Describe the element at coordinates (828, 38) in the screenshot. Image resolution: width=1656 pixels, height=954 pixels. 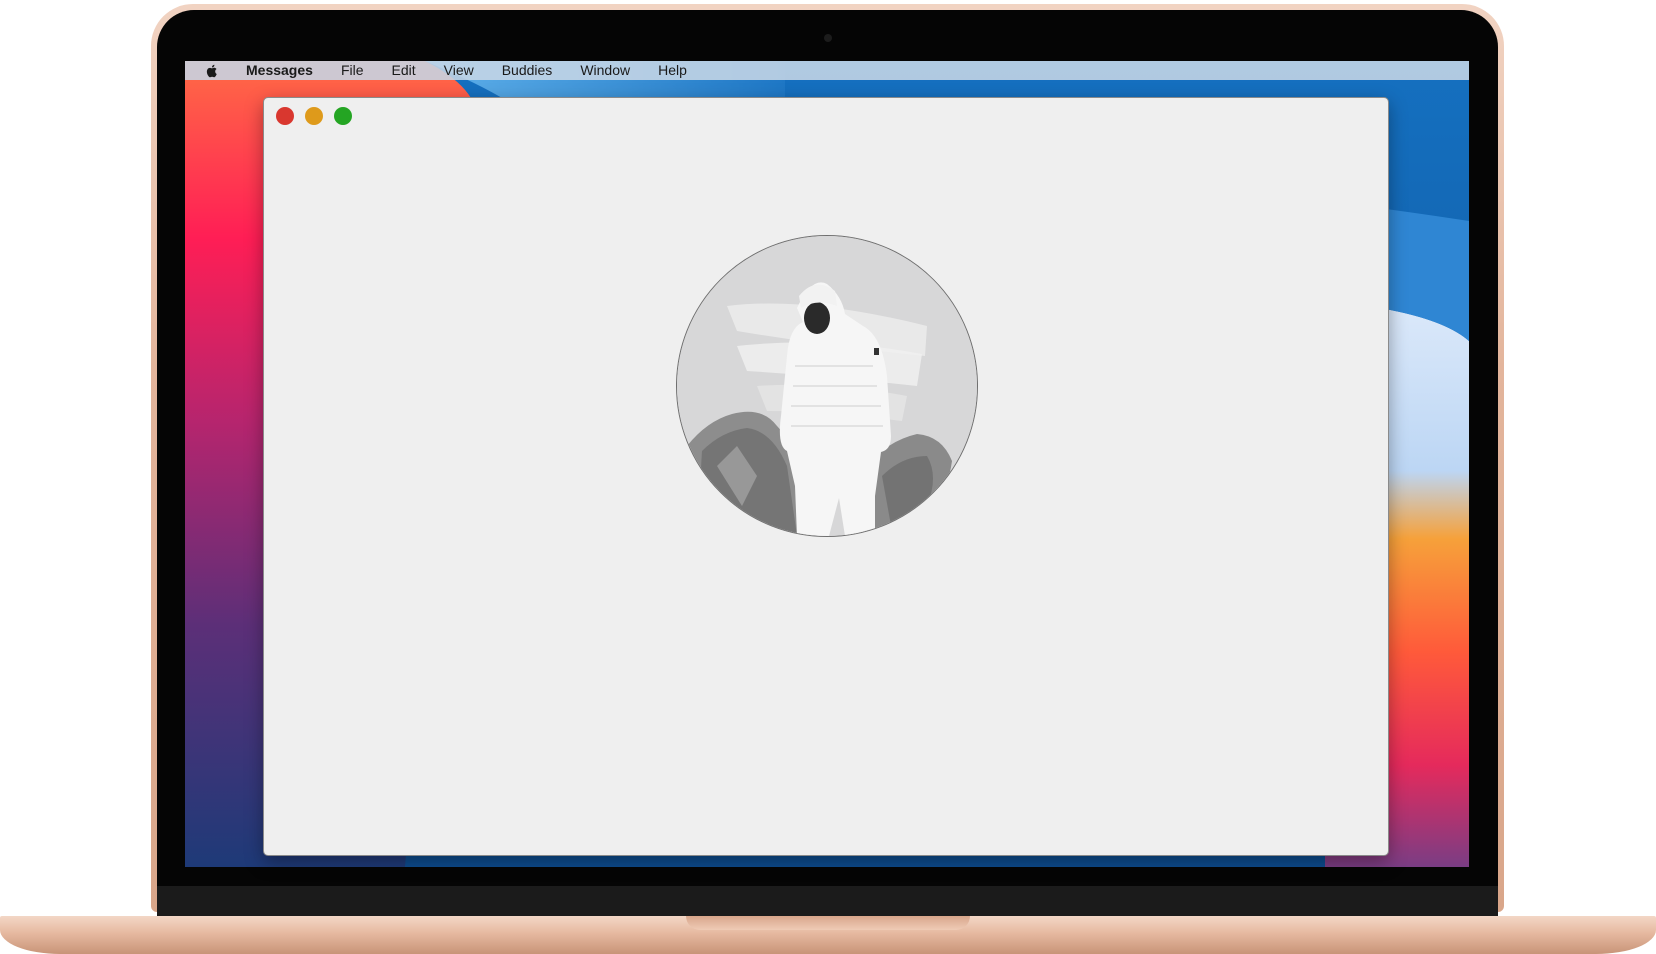
I see `camera-icon` at that location.